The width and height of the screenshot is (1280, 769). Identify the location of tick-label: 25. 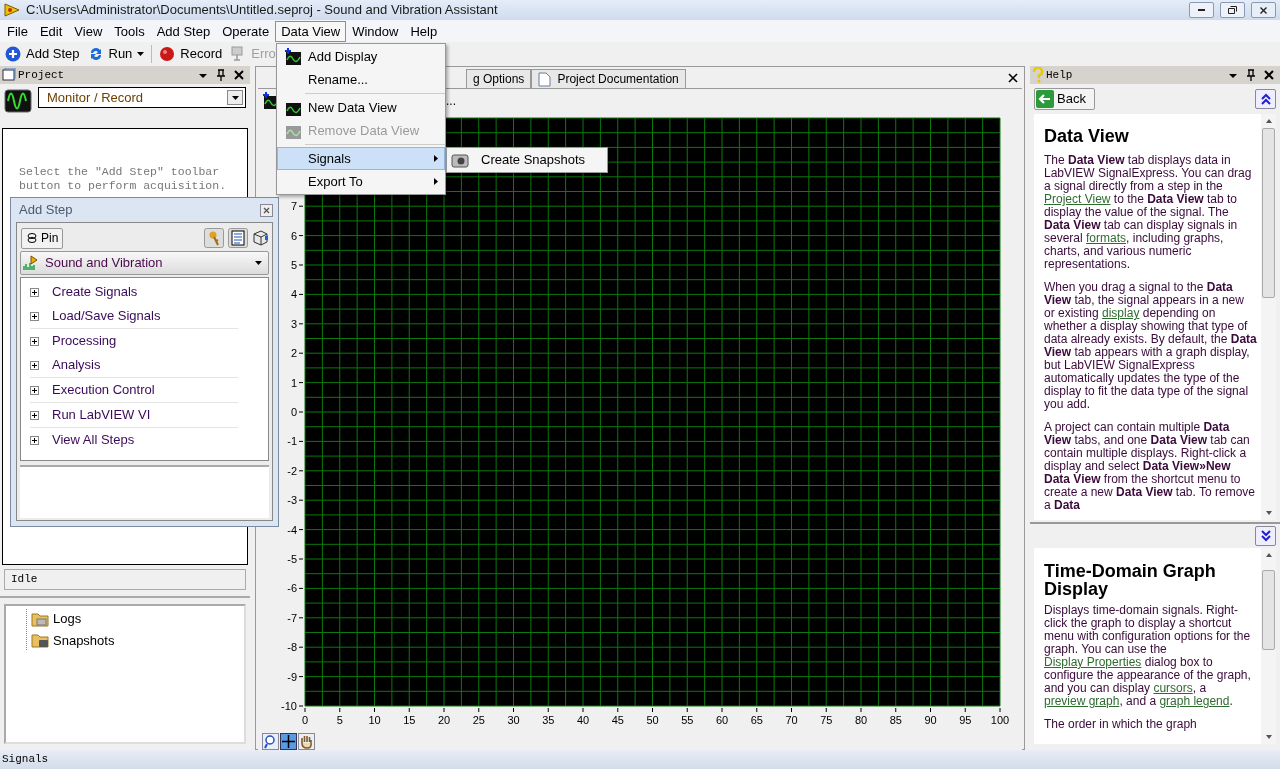
(478, 720).